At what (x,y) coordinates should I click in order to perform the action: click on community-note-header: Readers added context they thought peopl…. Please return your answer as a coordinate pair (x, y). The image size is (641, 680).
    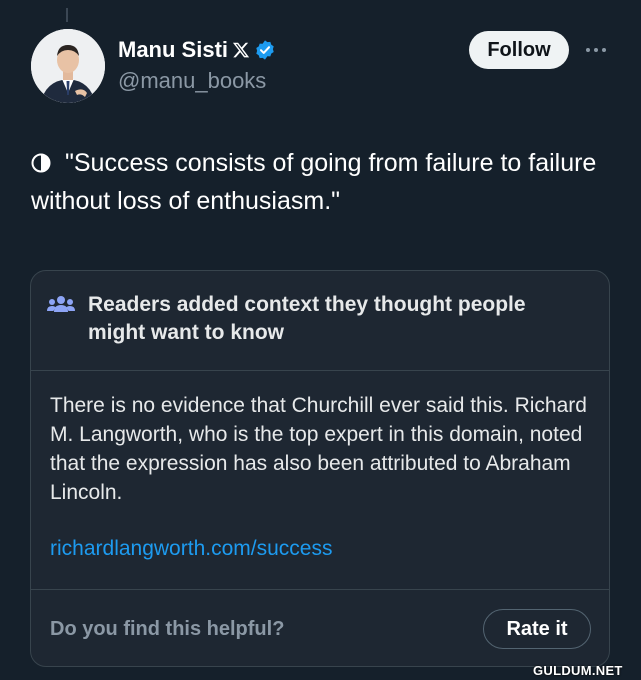
    Looking at the image, I should click on (320, 321).